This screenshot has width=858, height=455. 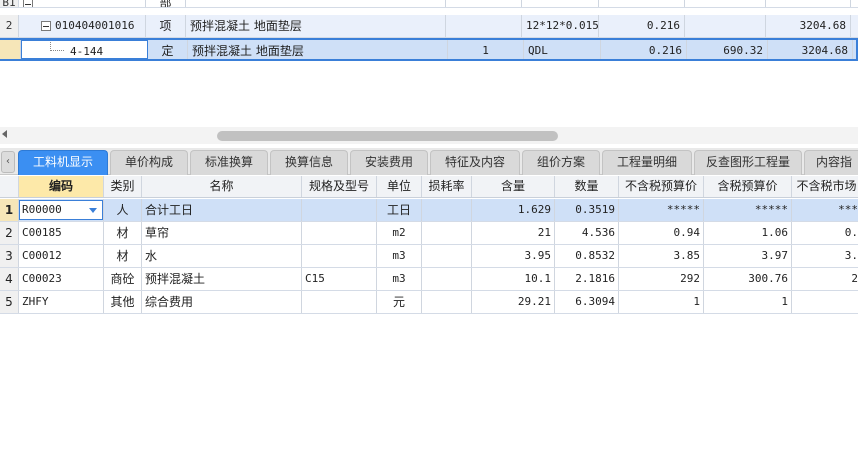 What do you see at coordinates (748, 162) in the screenshot?
I see `tab-reverse-graphics: 反查图形工程量` at bounding box center [748, 162].